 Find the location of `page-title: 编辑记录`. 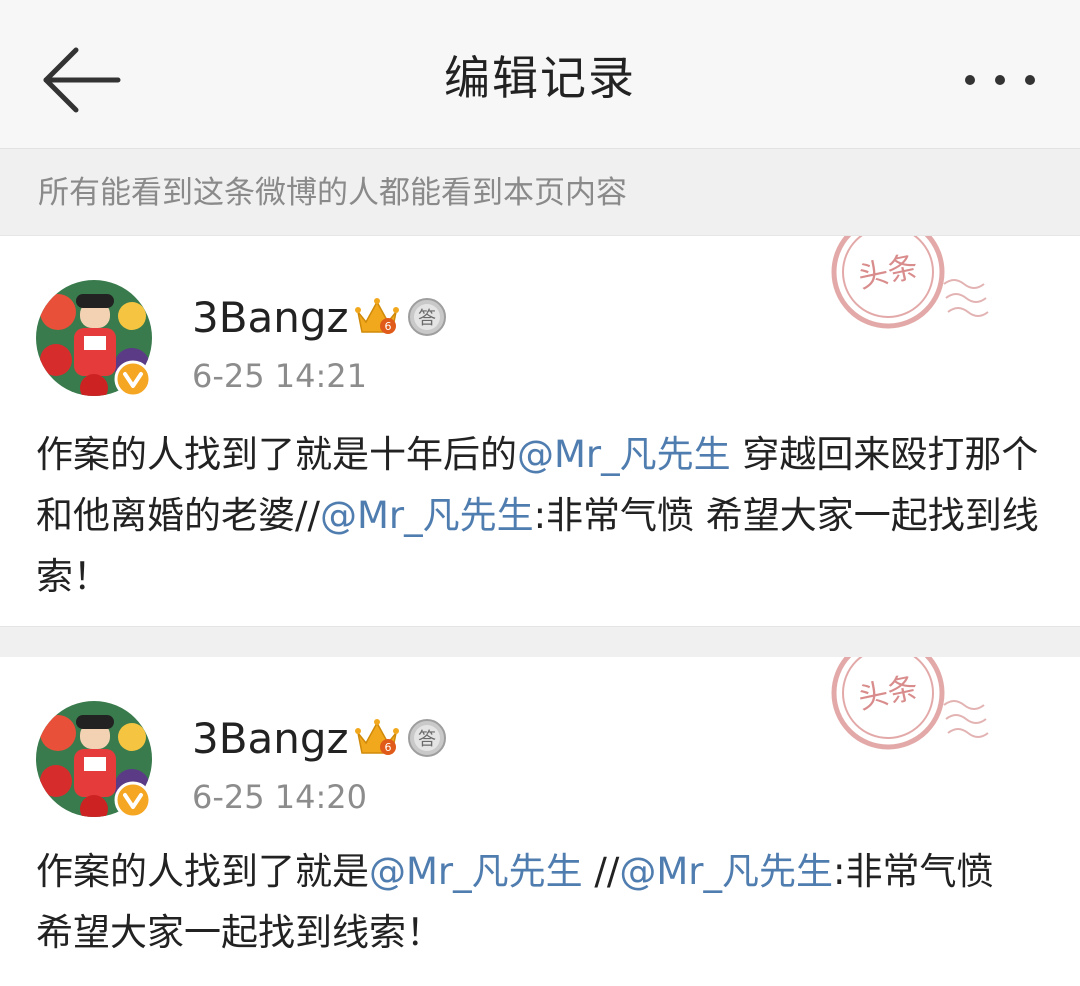

page-title: 编辑记录 is located at coordinates (540, 78).